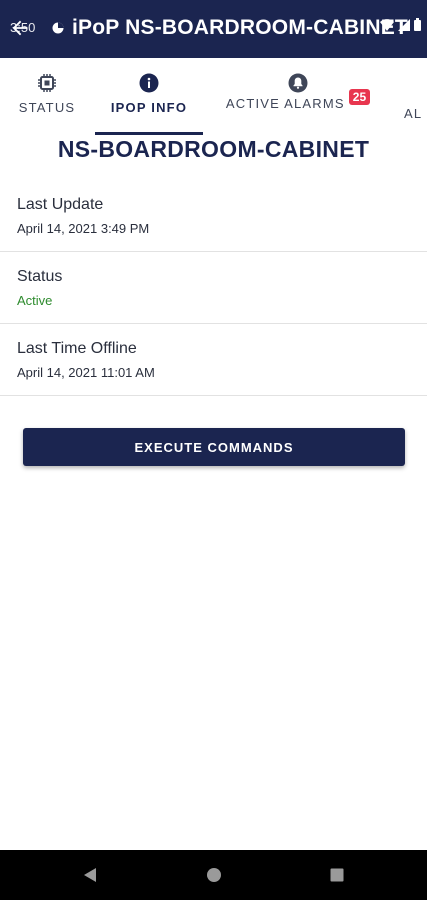 The image size is (427, 900). I want to click on tab-ipop-info: IPOP INFO, so click(149, 98).